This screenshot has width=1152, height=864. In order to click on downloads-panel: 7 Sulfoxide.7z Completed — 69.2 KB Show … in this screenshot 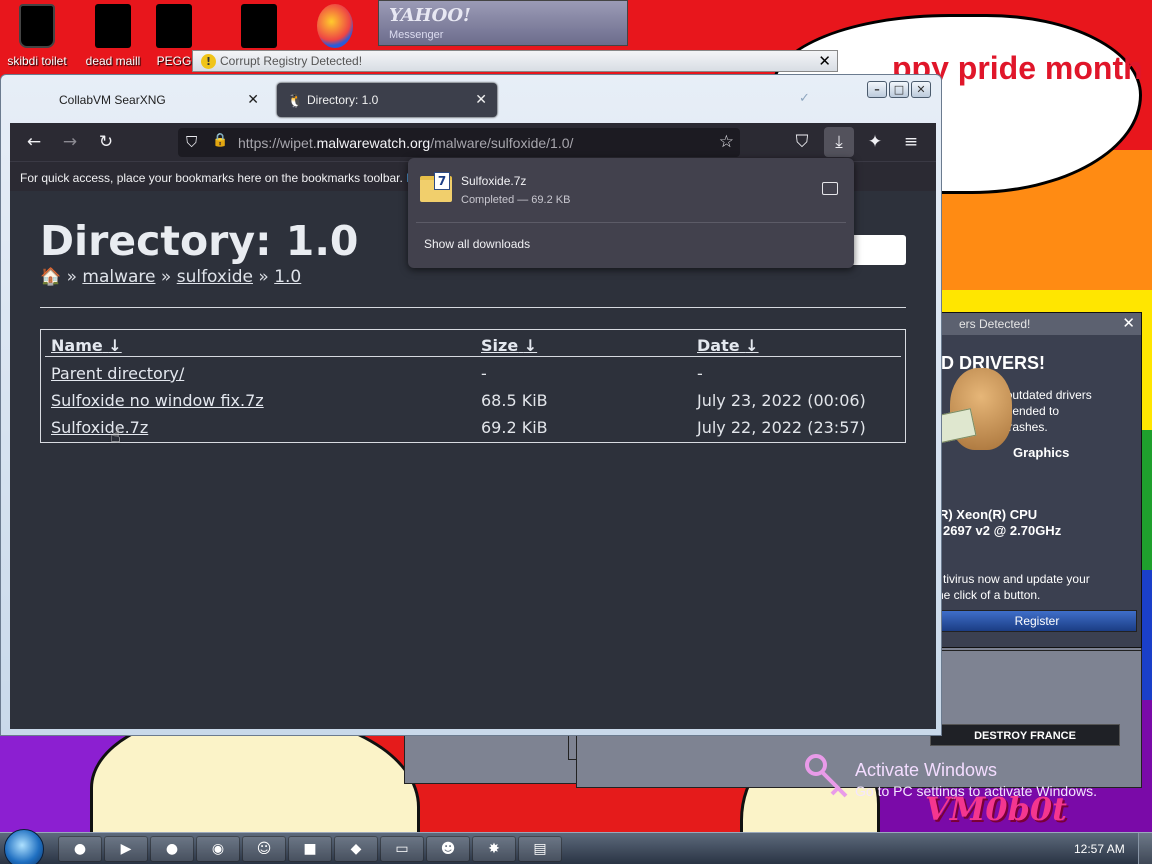, I will do `click(631, 213)`.